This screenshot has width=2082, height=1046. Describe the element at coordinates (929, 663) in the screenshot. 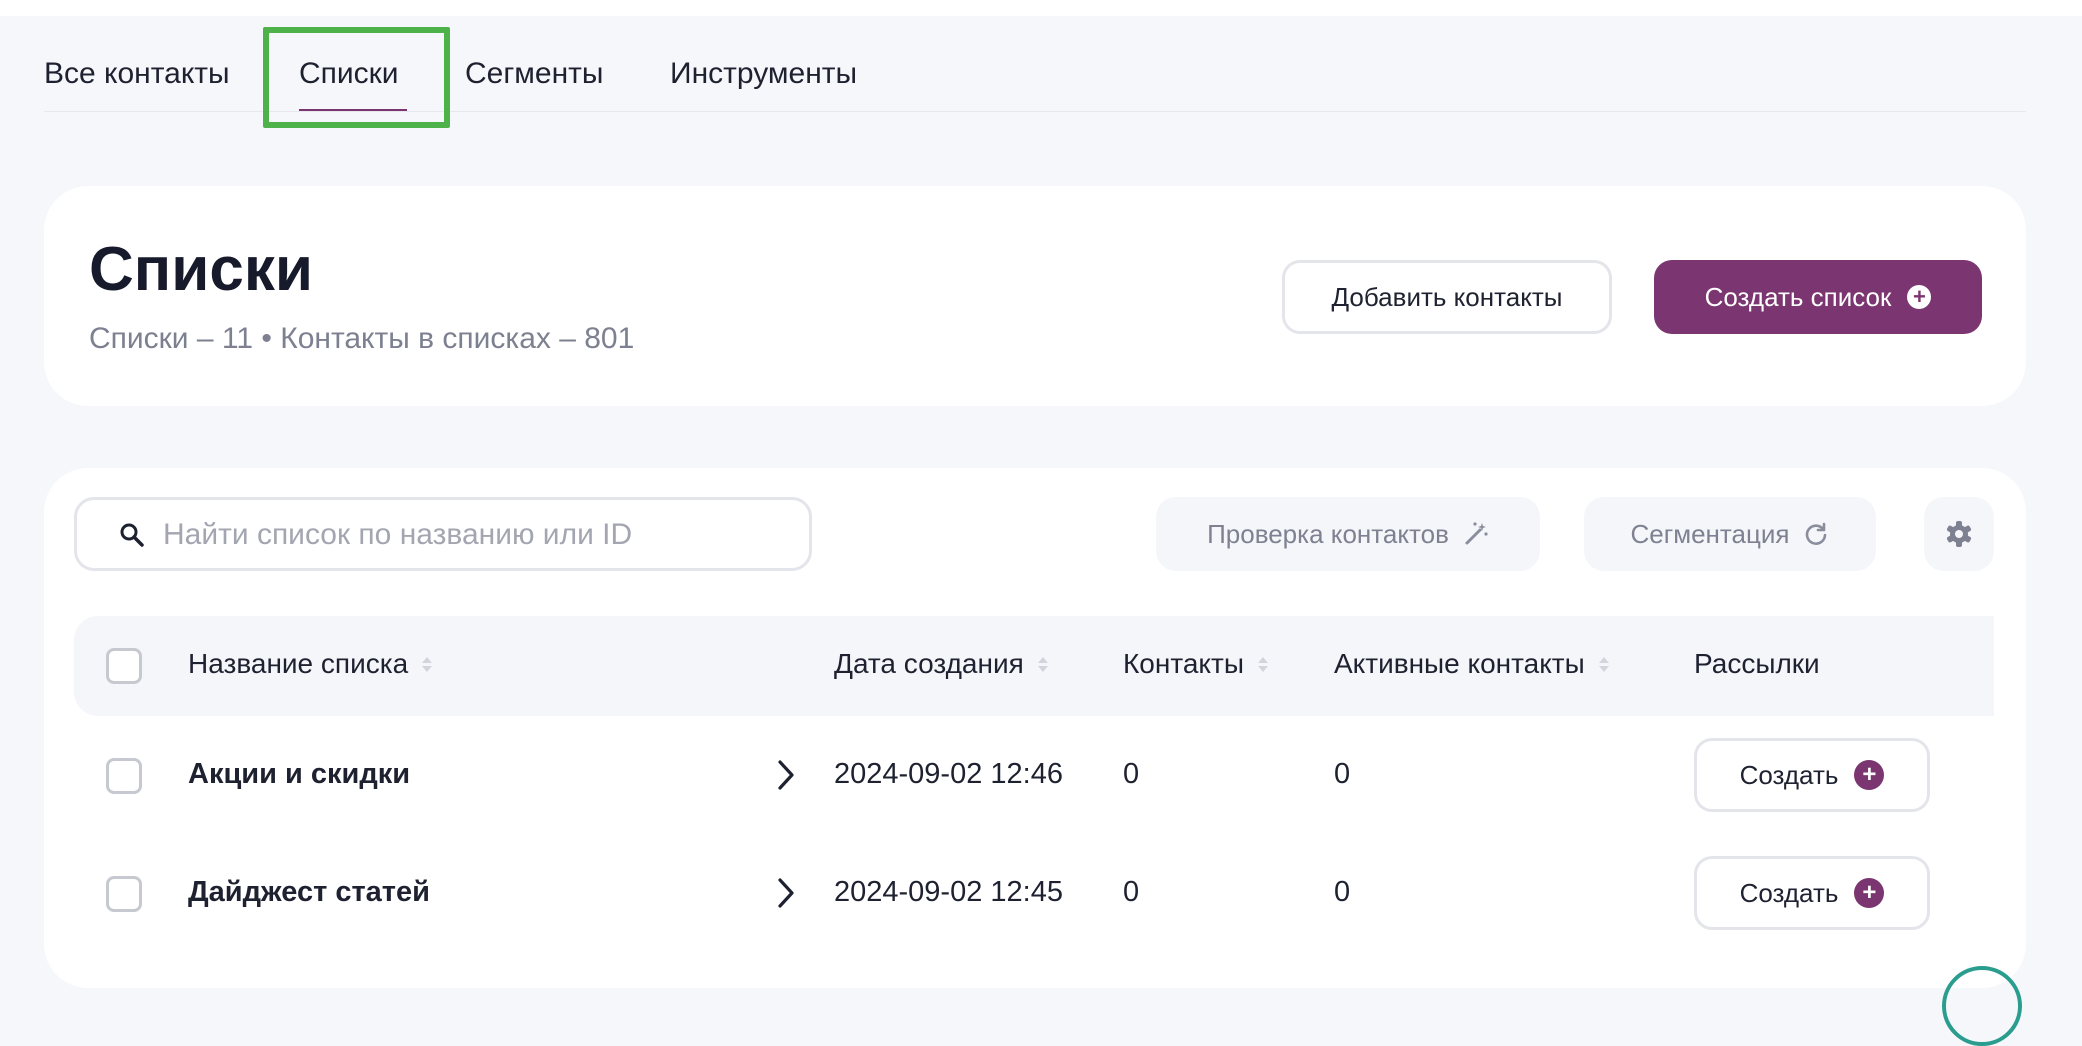

I see `column-created-label: Дата создания` at that location.